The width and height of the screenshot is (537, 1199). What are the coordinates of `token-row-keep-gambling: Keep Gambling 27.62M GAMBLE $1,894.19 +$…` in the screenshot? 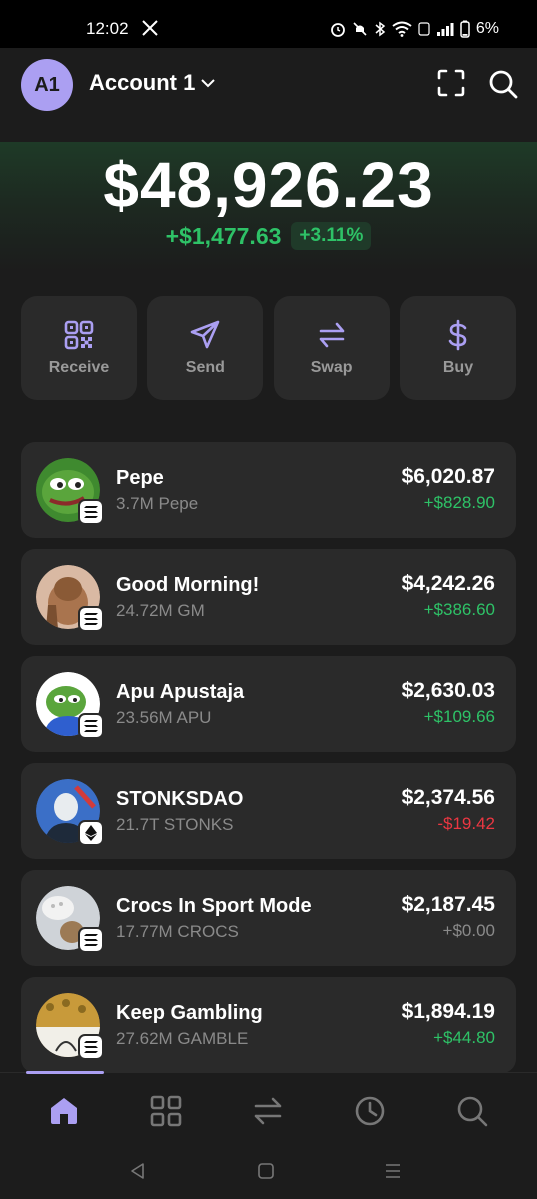 It's located at (268, 1025).